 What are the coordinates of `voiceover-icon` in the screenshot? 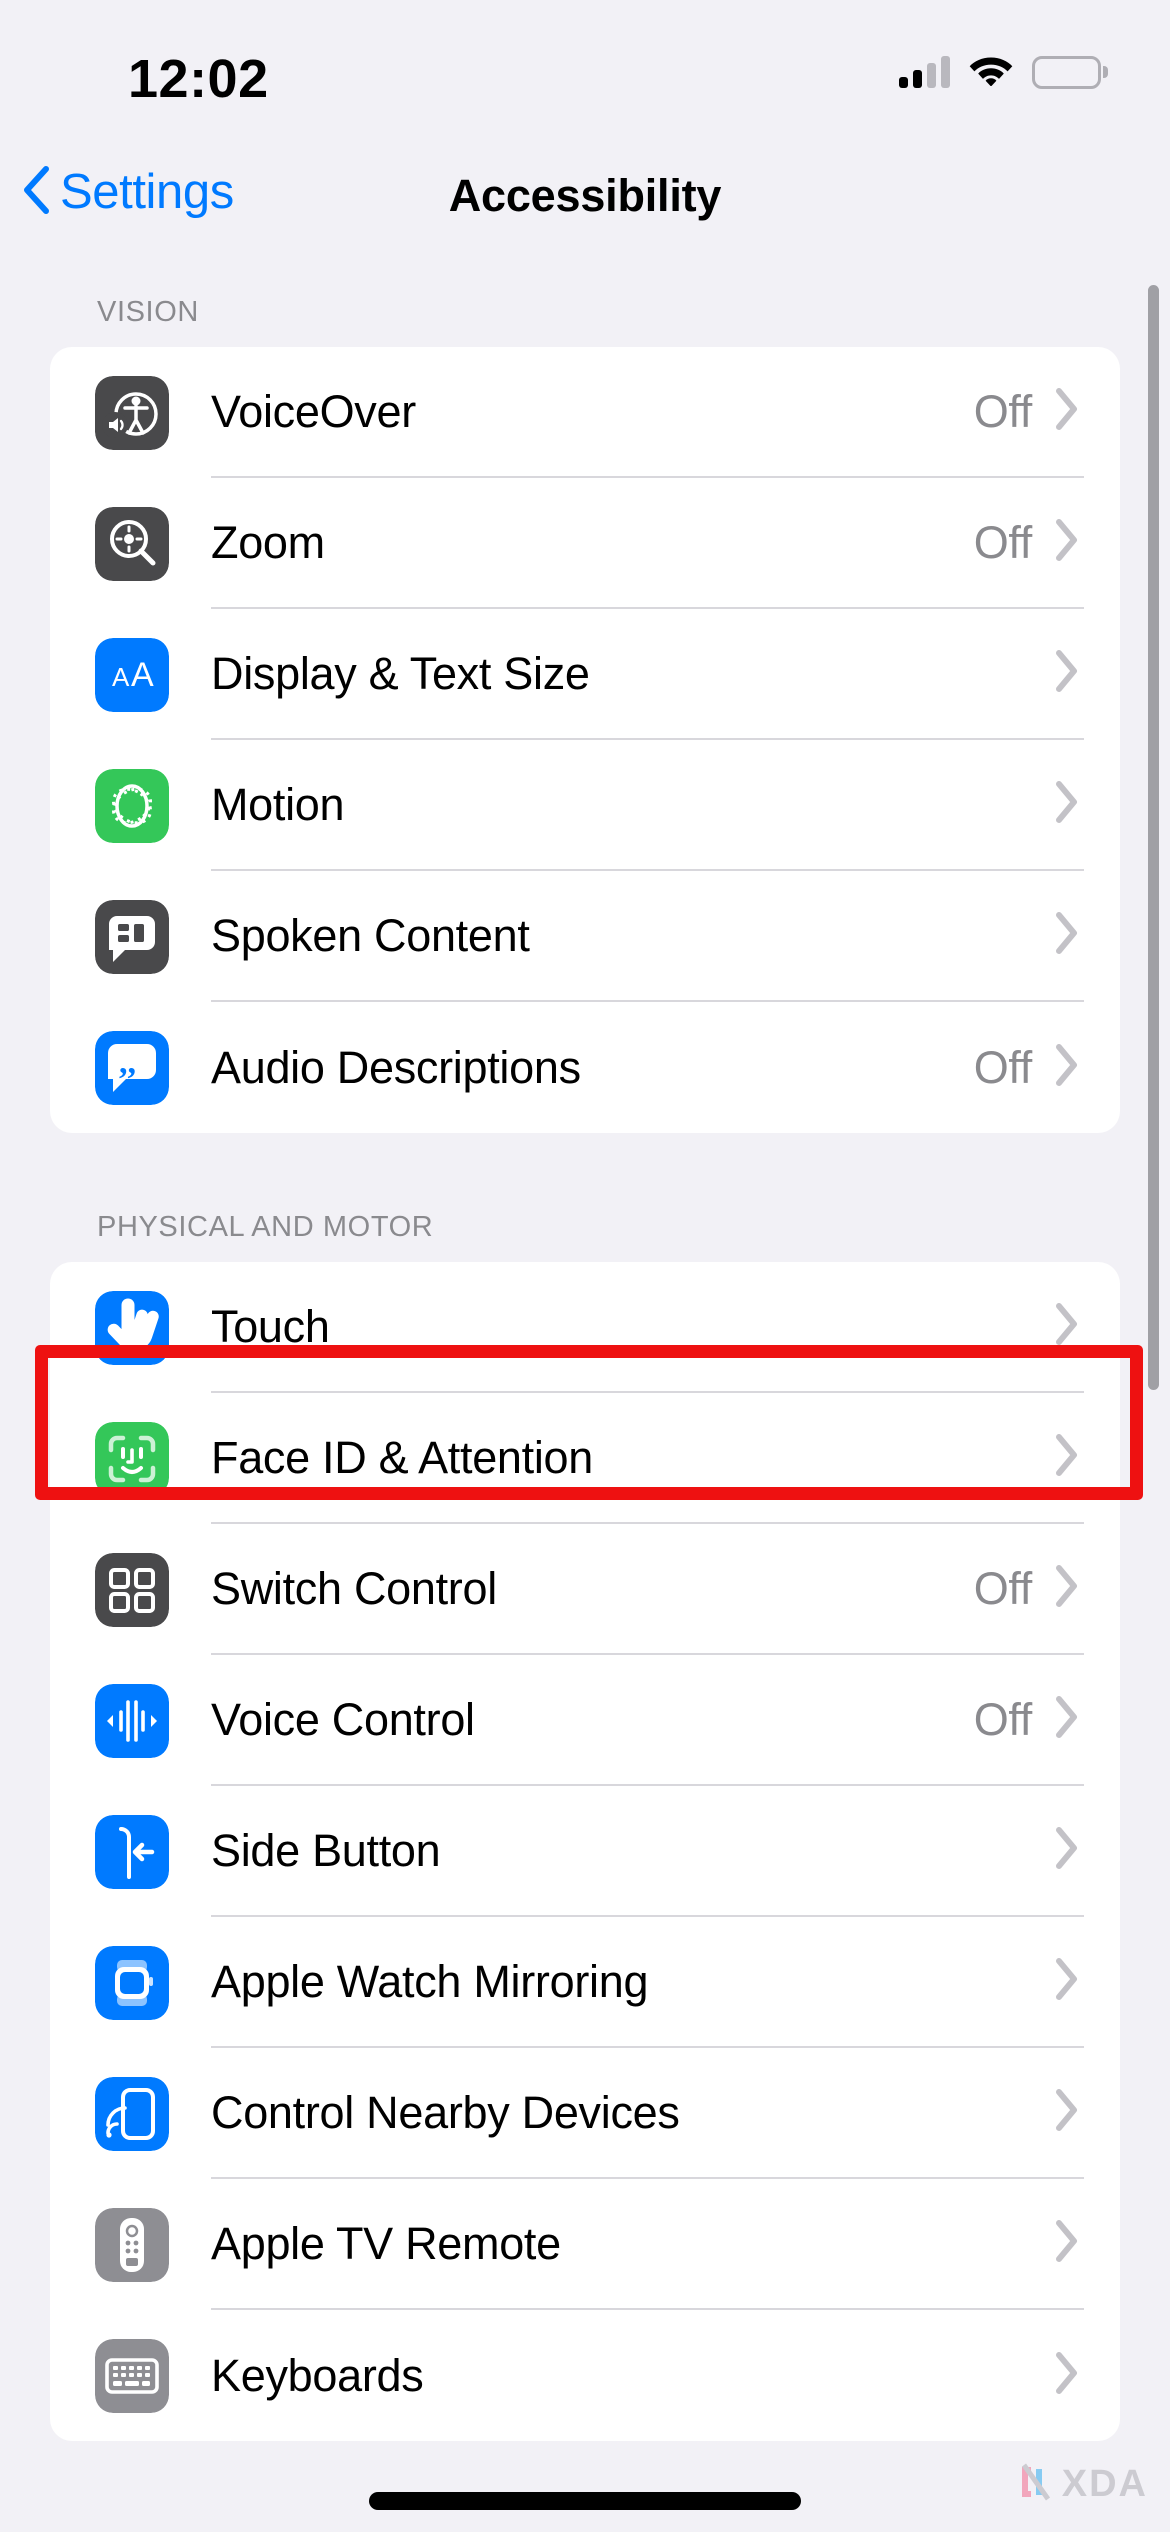 It's located at (132, 412).